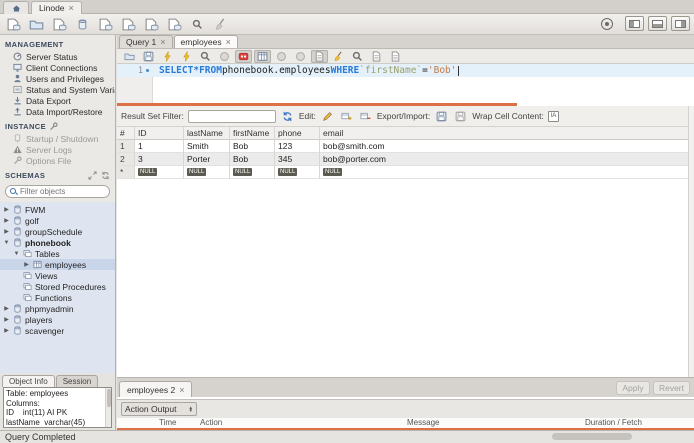 The image size is (694, 443). I want to click on col-header-lastname: lastName, so click(207, 133).